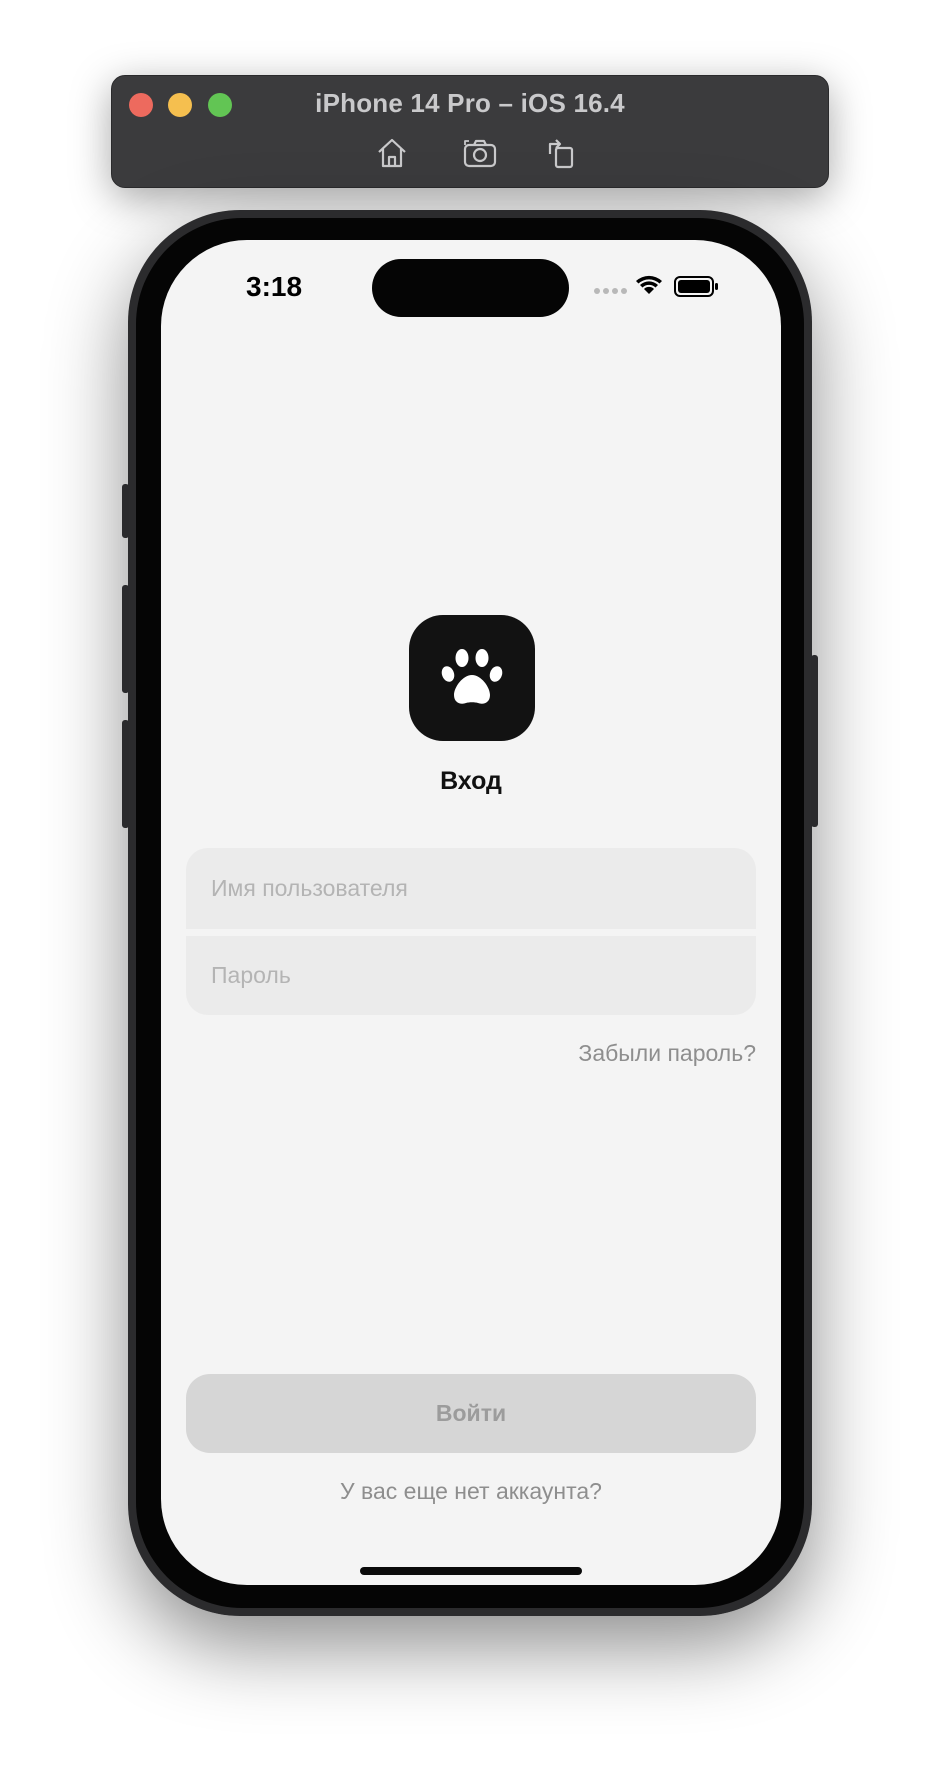  What do you see at coordinates (125, 774) in the screenshot?
I see `volume-down-button` at bounding box center [125, 774].